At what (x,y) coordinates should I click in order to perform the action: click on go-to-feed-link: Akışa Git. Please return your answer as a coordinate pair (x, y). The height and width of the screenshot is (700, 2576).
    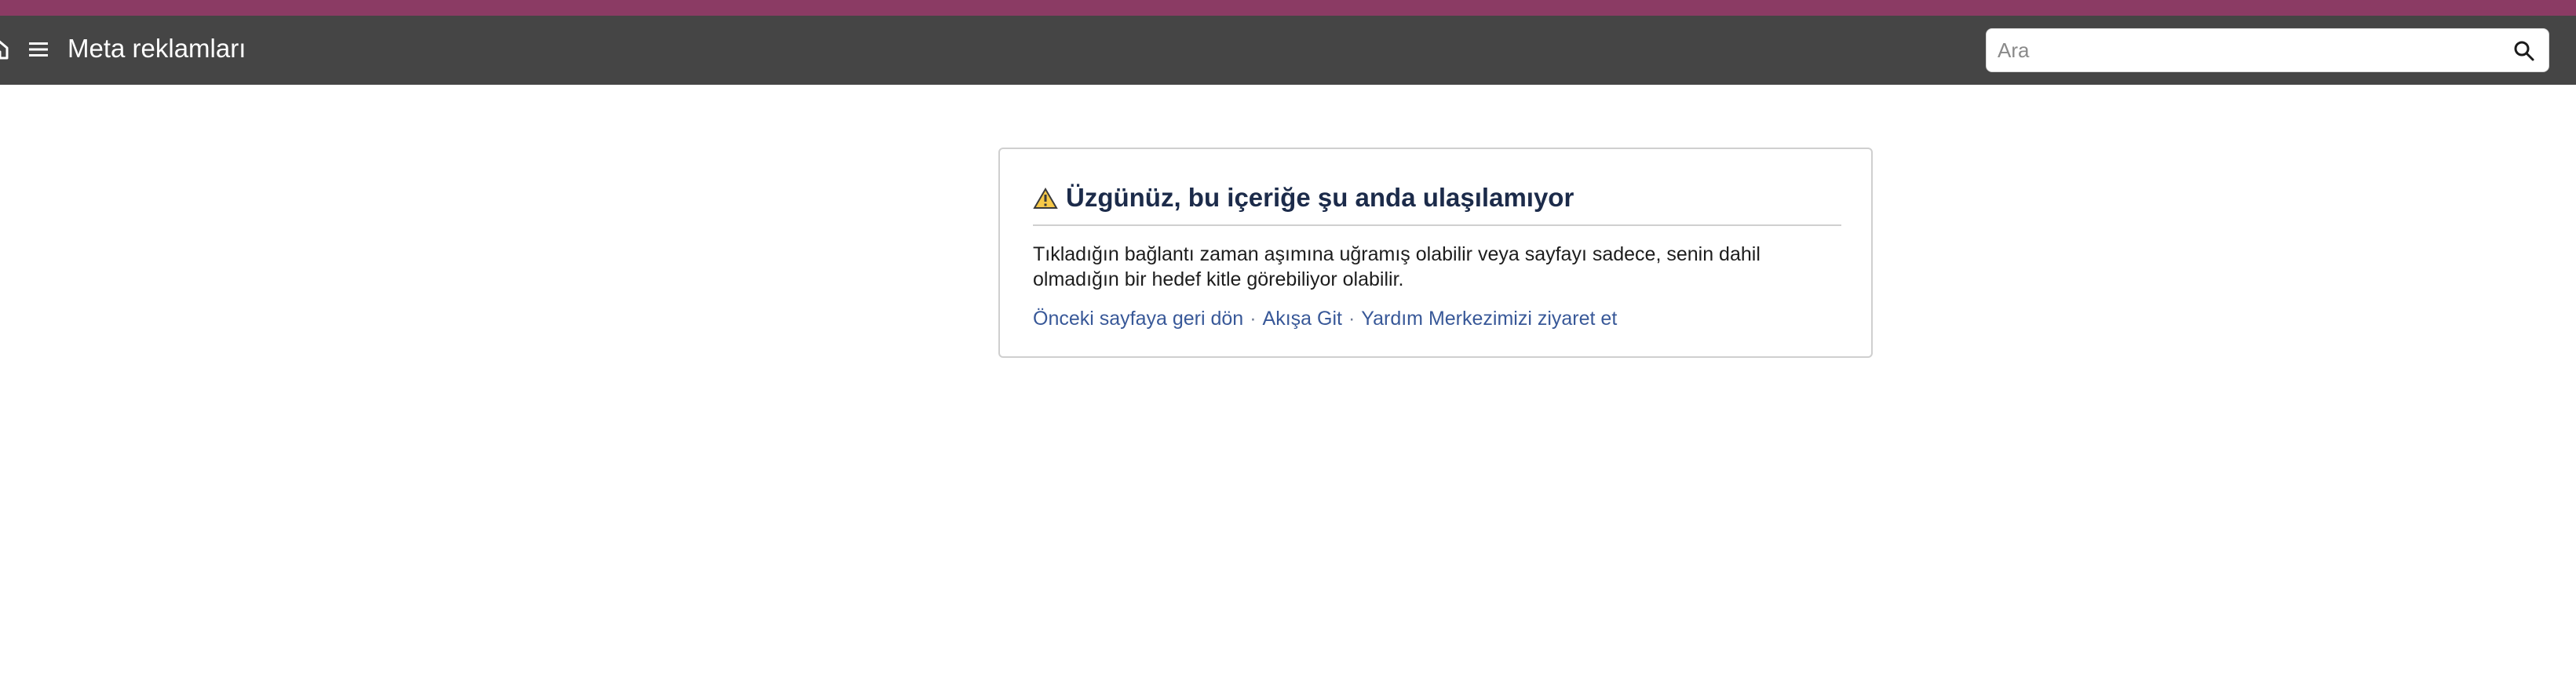
    Looking at the image, I should click on (1302, 319).